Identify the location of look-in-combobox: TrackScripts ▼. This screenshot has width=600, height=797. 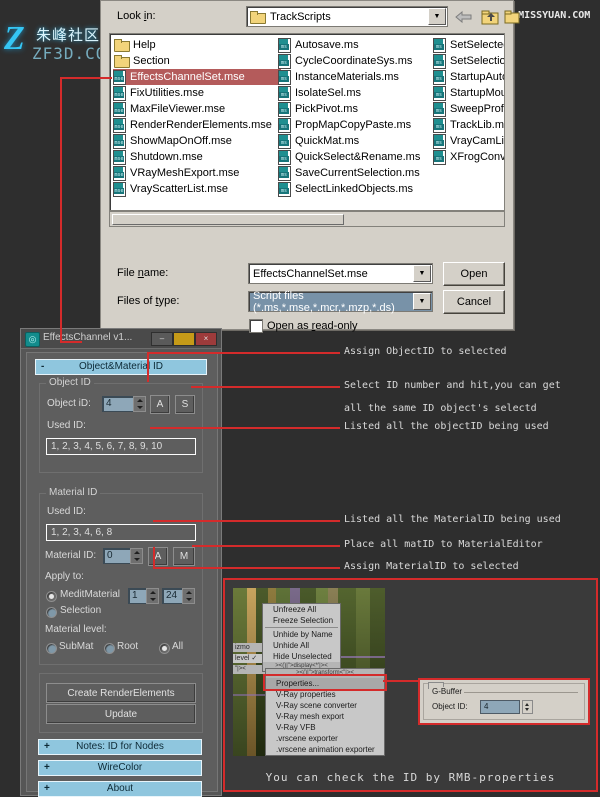
(347, 16).